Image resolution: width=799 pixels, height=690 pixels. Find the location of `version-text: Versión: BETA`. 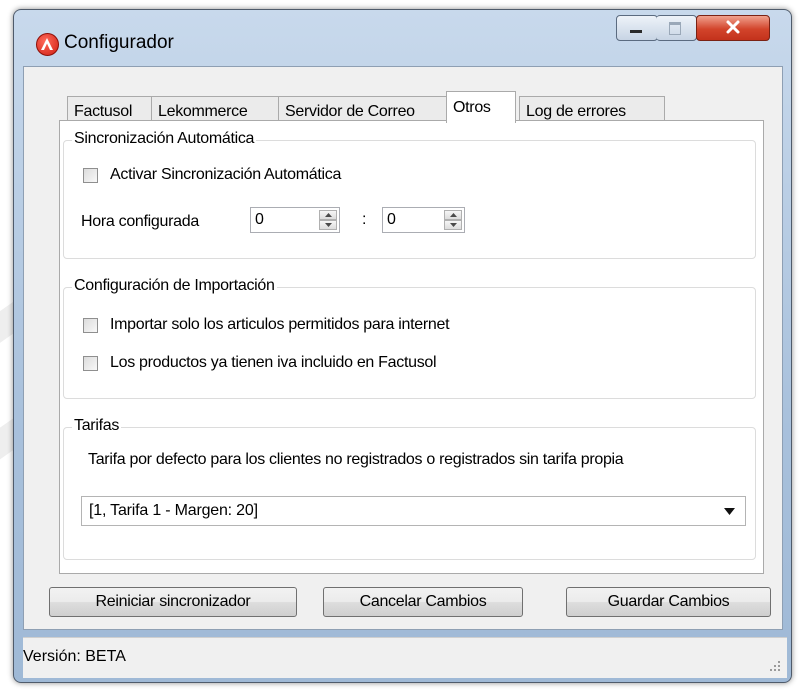

version-text: Versión: BETA is located at coordinates (74, 656).